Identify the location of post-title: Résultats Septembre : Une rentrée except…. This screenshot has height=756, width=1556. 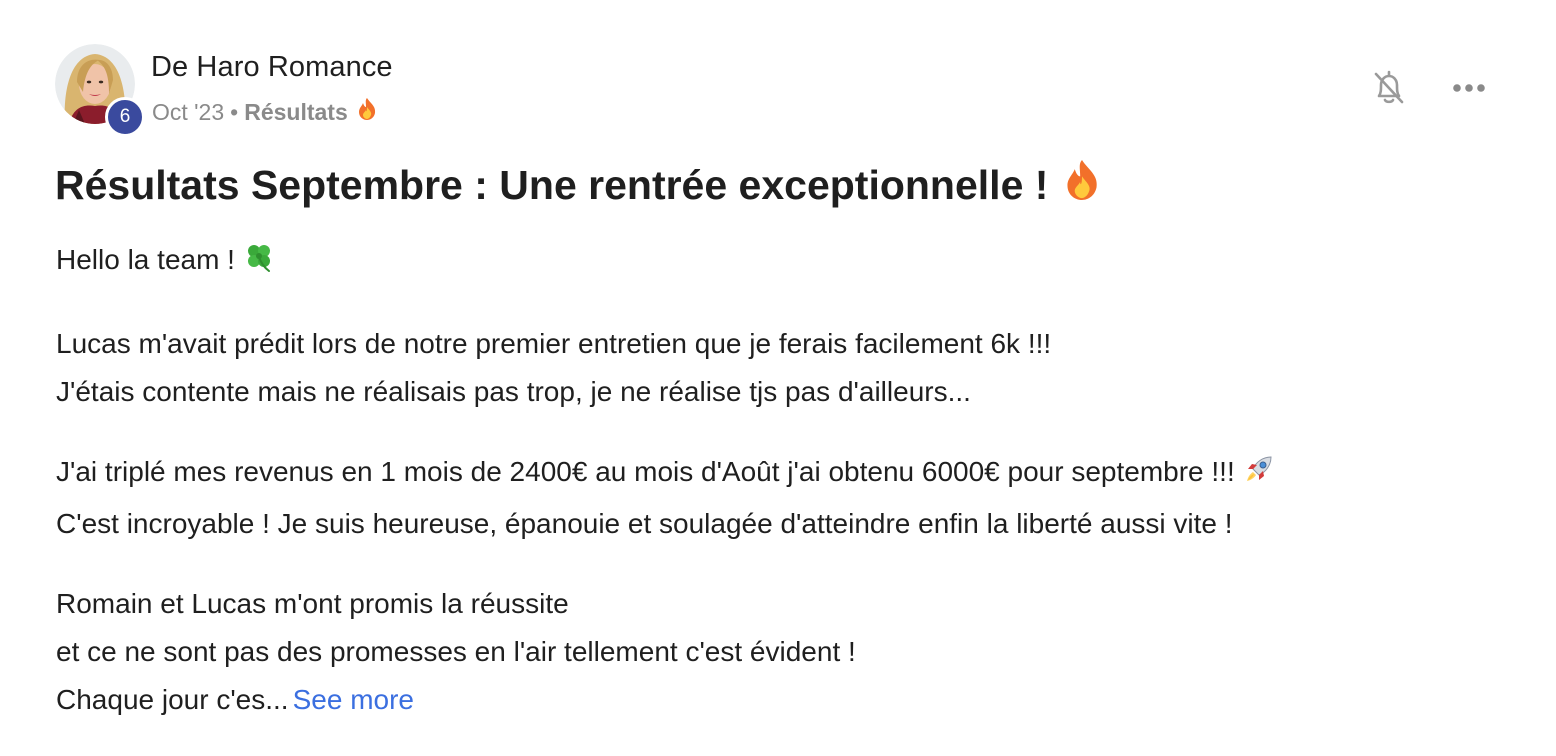
(578, 185).